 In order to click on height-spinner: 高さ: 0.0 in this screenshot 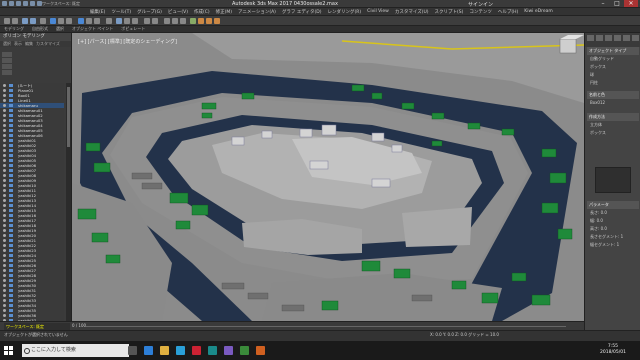, I will do `click(613, 229)`.